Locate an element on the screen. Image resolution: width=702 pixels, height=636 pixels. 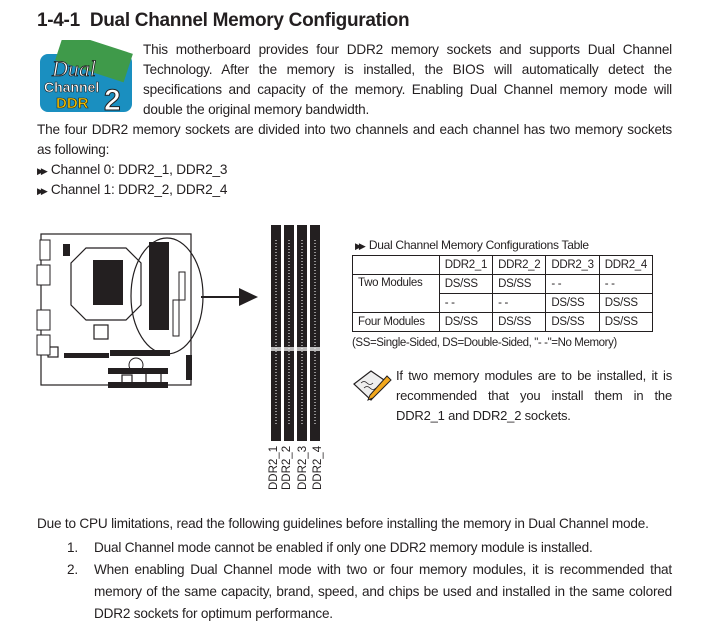
table-row: Four Modules DS/SS DS/SS DS/SS DS/SS is located at coordinates (503, 322).